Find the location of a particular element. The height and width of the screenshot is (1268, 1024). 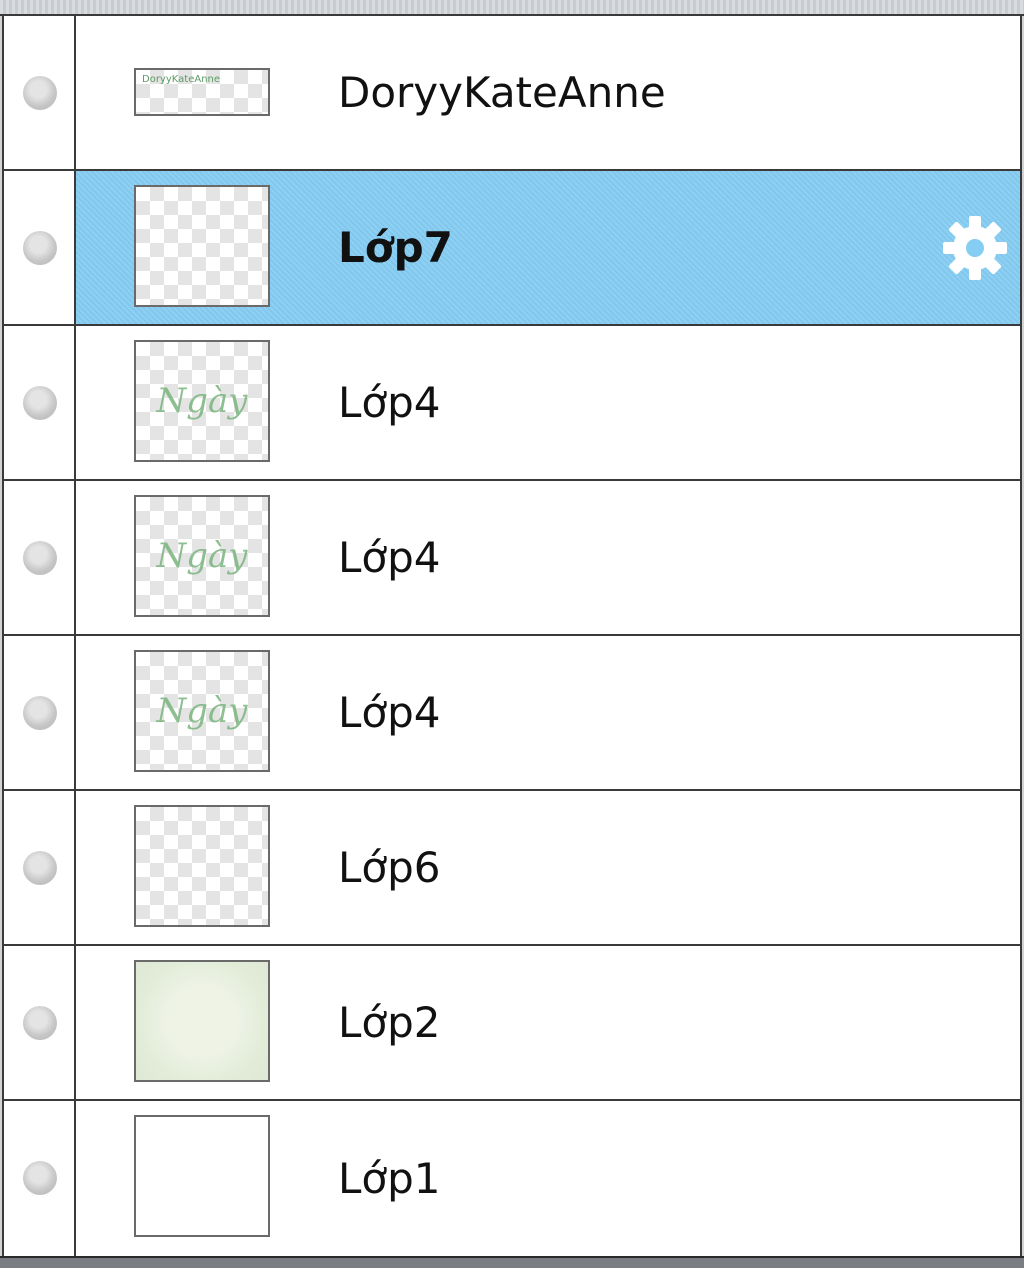

layer-name: Lớp6 is located at coordinates (389, 867).